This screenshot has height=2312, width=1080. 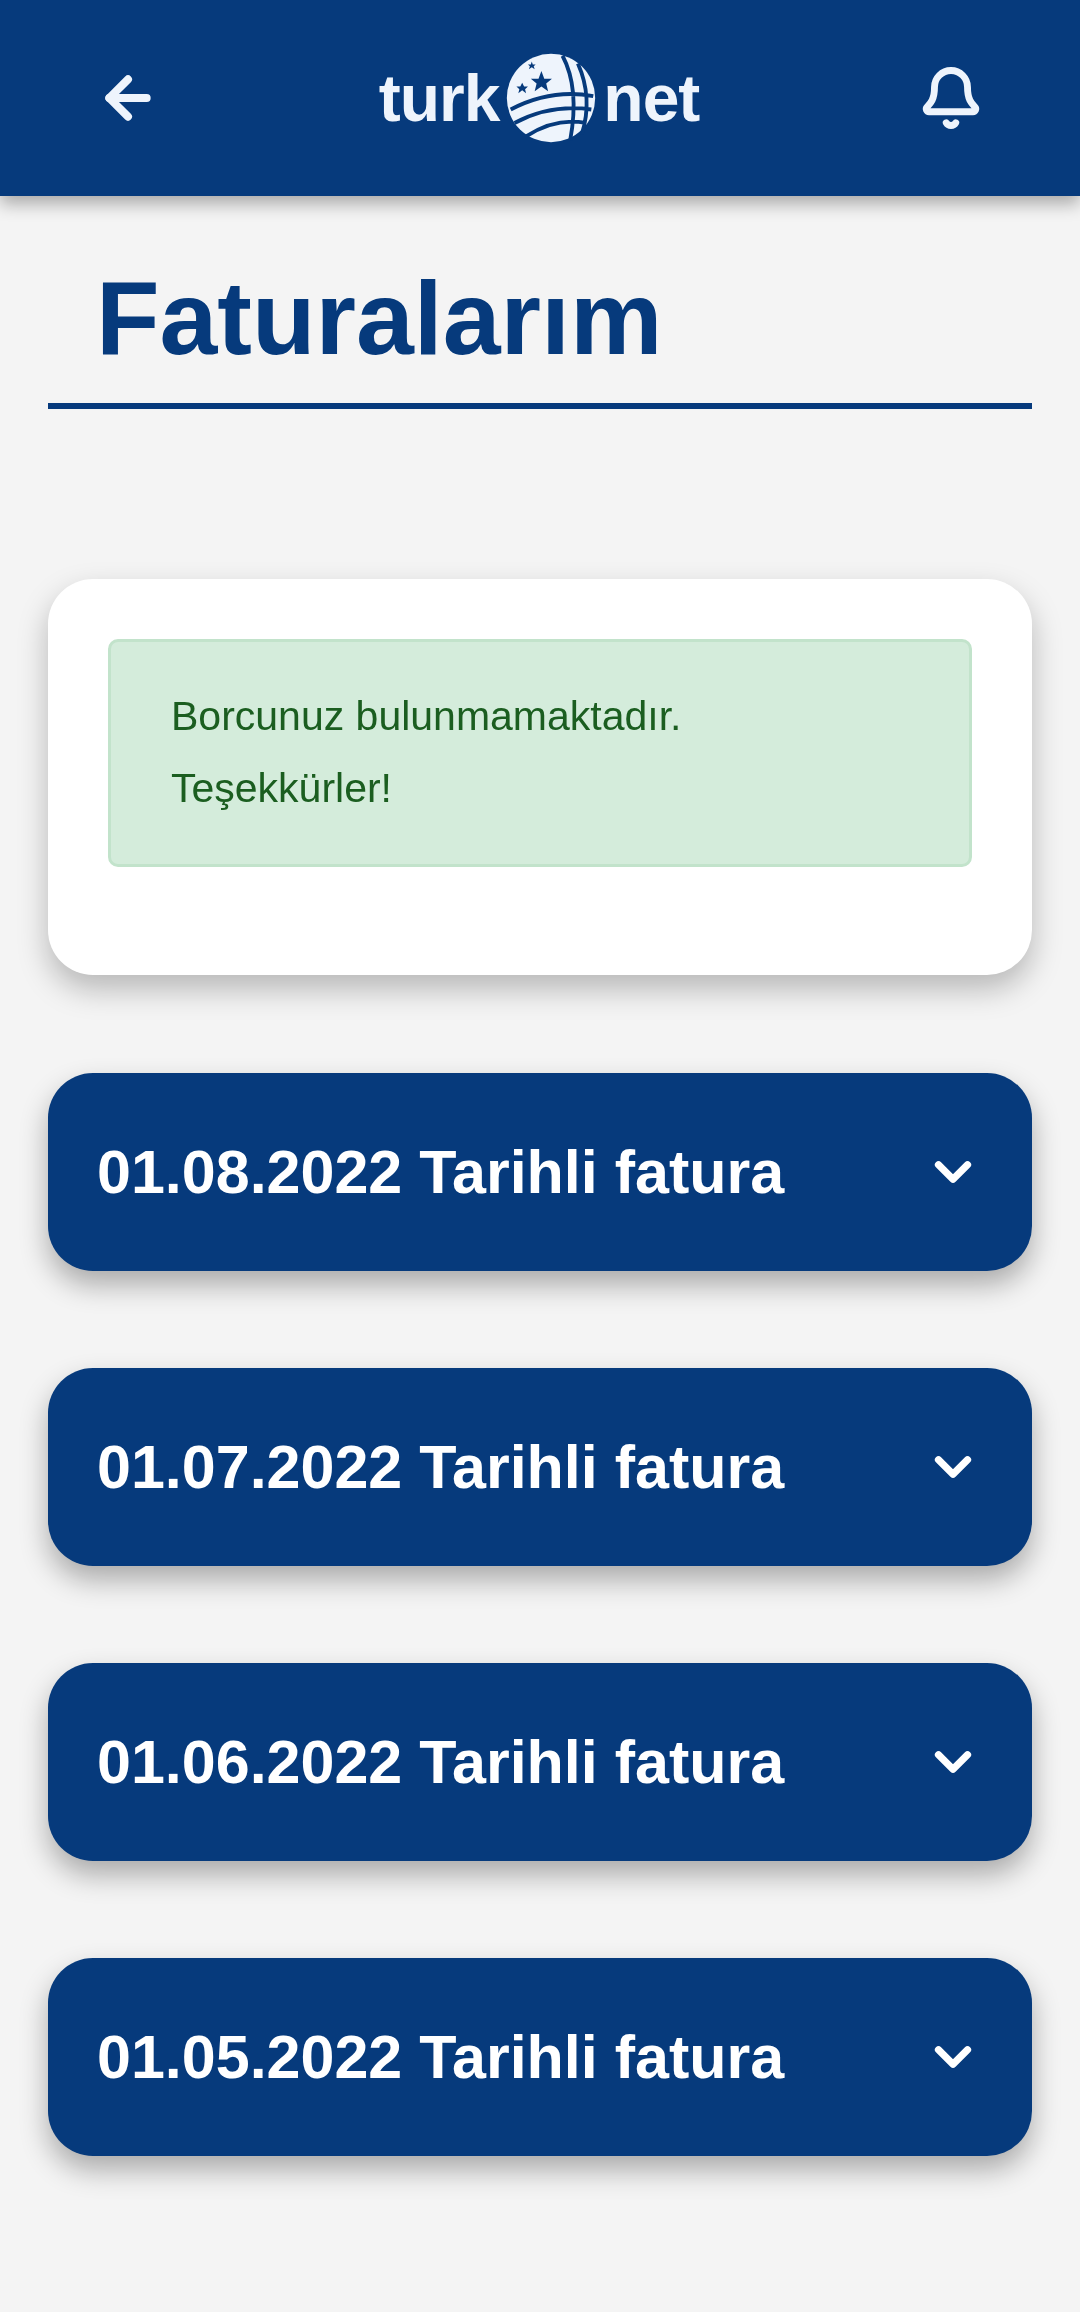 What do you see at coordinates (379, 318) in the screenshot?
I see `page-title: Faturalarım` at bounding box center [379, 318].